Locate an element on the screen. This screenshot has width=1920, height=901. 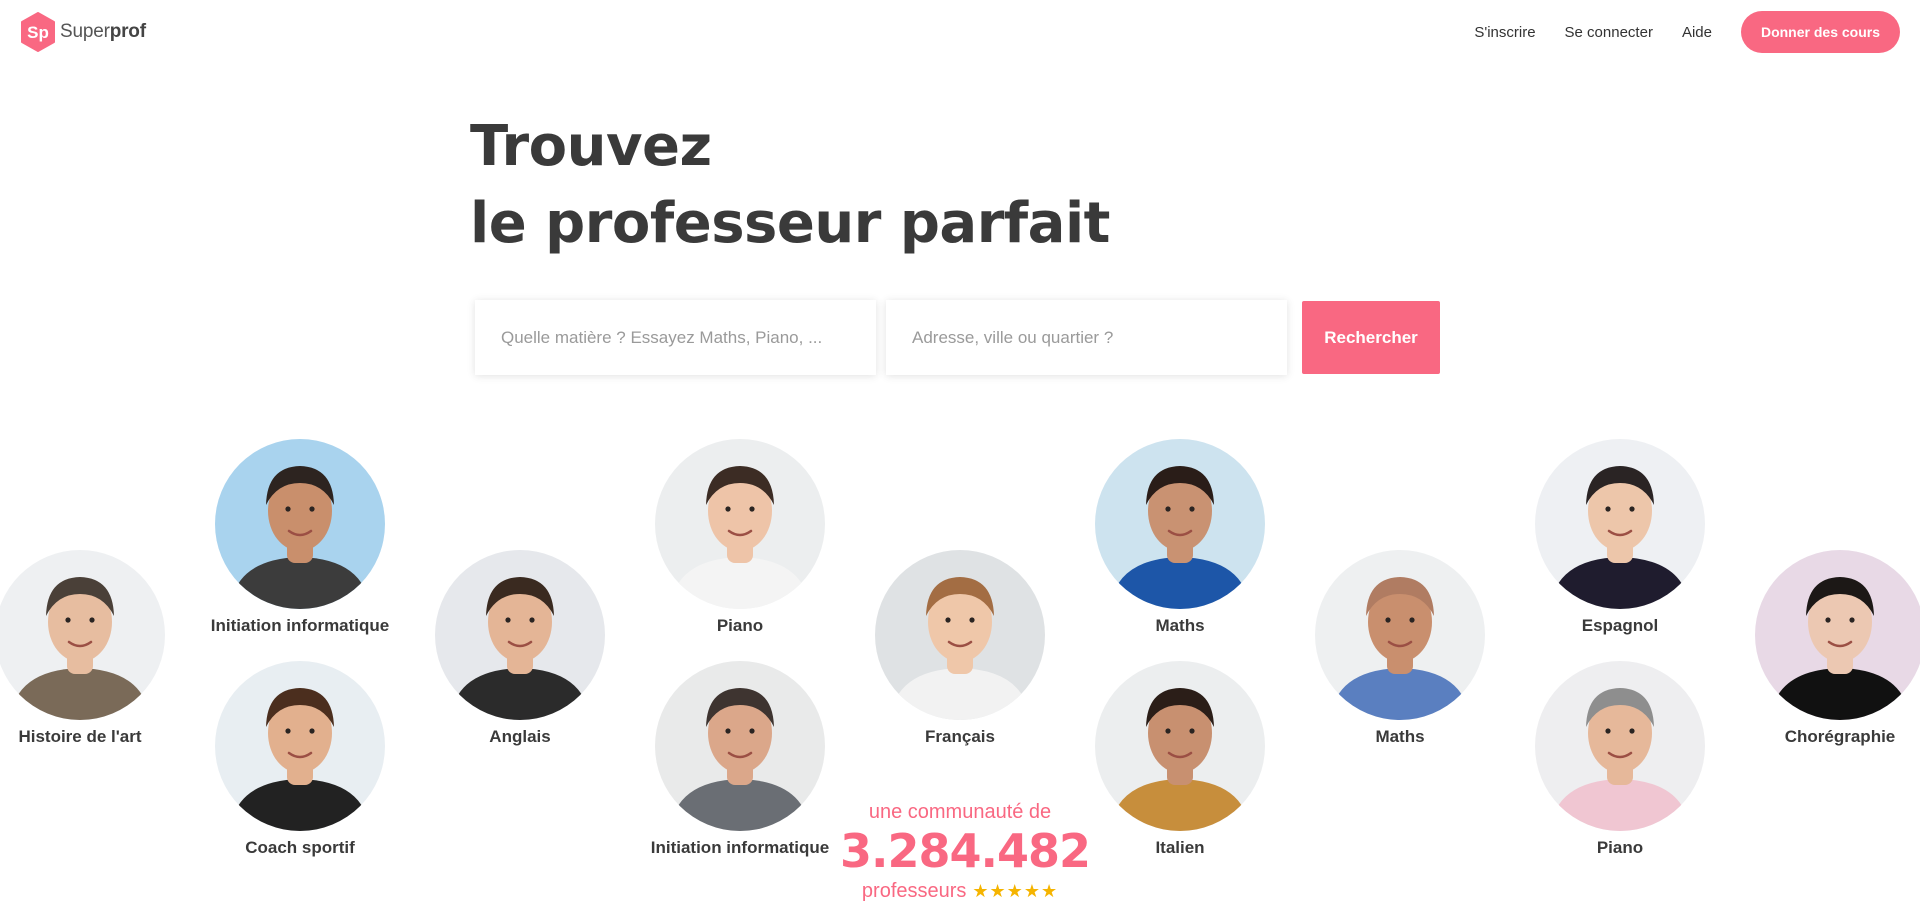
tutor-subject: Chorégraphie is located at coordinates (1840, 736).